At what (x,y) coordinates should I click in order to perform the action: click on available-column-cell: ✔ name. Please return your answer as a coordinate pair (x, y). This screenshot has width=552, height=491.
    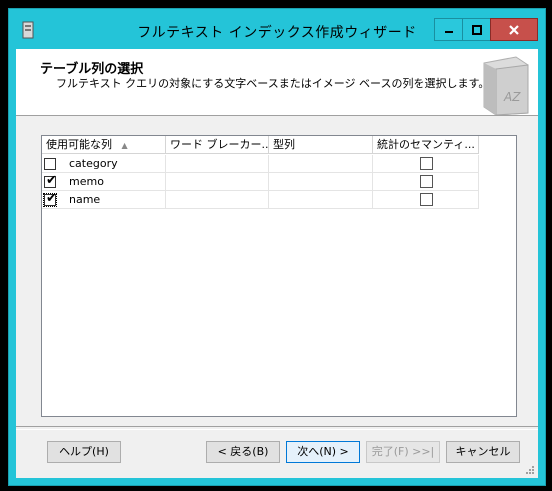
    Looking at the image, I should click on (104, 200).